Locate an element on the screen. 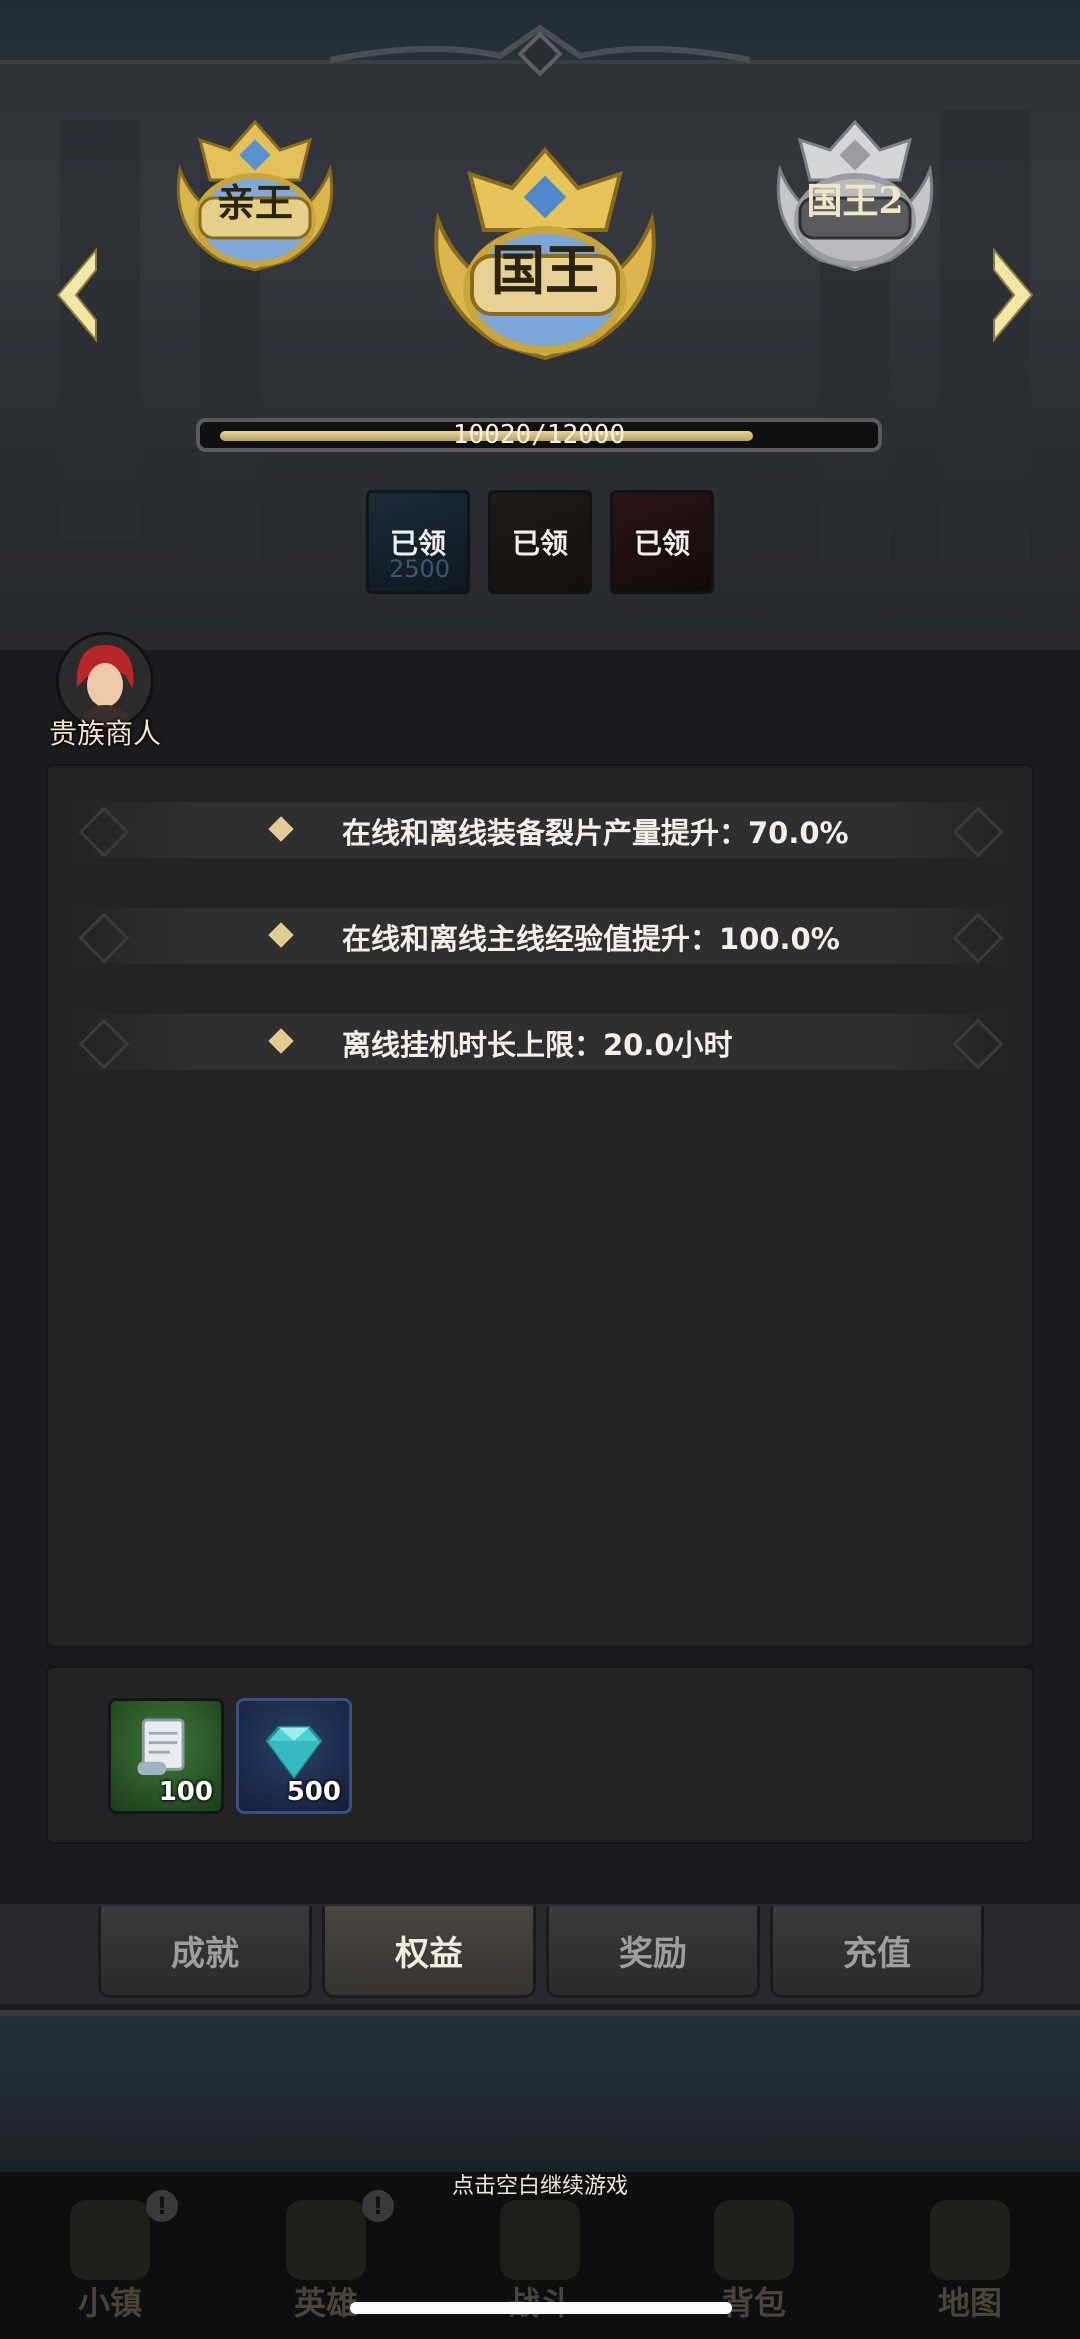 The image size is (1080, 2339). next-rank-arrow is located at coordinates (1008, 295).